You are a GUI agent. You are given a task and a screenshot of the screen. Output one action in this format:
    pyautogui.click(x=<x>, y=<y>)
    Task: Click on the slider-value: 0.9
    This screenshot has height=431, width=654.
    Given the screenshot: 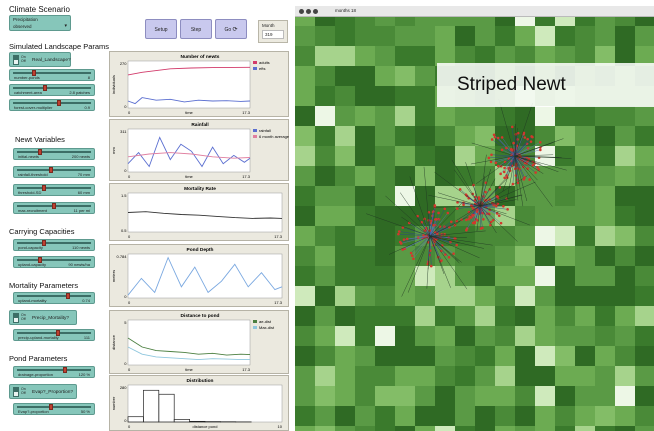 What is the action you would take?
    pyautogui.click(x=87, y=107)
    